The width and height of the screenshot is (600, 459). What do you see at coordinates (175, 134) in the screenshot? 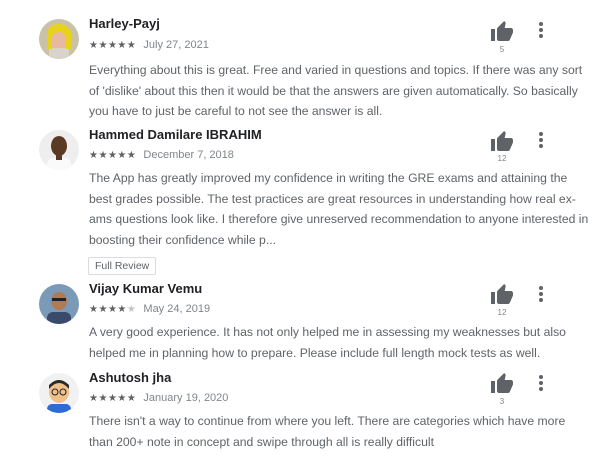
I see `review-author: Hammed Damilare IBRAHIM` at bounding box center [175, 134].